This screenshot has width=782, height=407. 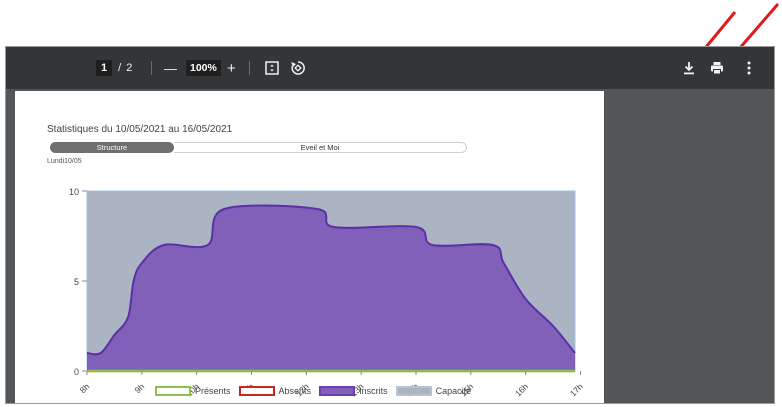 I want to click on download-icon, so click(x=689, y=68).